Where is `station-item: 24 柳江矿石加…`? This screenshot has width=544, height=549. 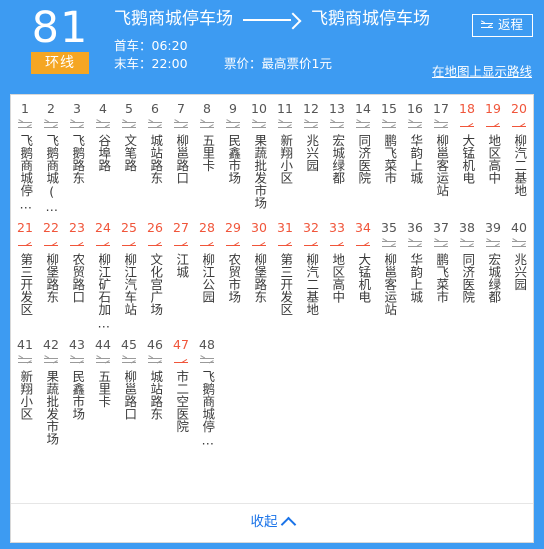
station-item: 24 柳江矿石加… is located at coordinates (103, 278).